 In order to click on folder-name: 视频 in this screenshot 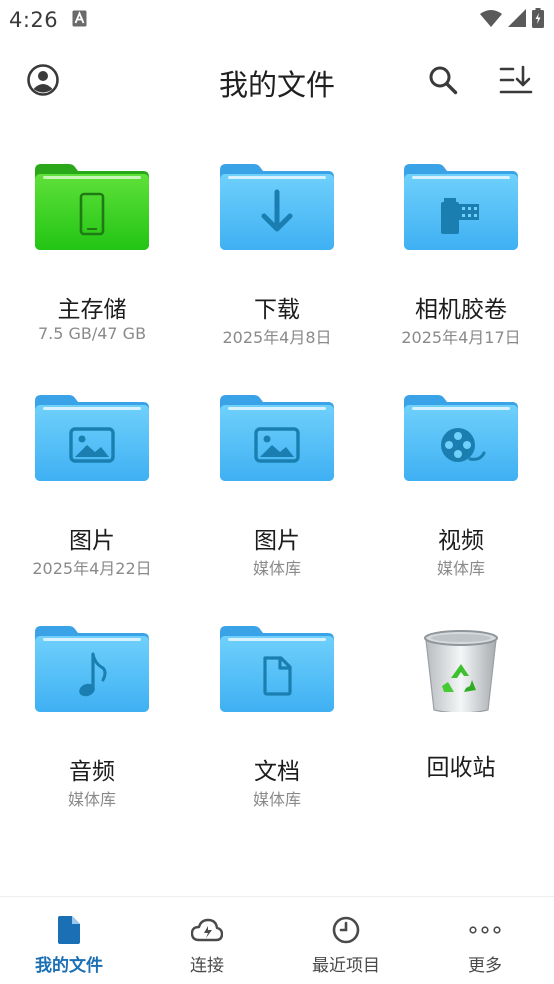, I will do `click(461, 541)`.